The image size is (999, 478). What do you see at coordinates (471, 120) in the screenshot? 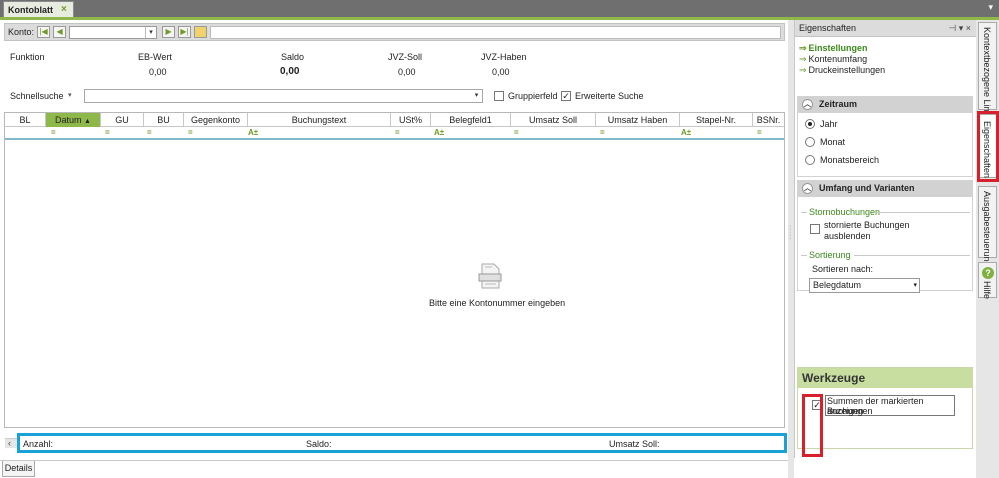
I see `column-header-belegfeld1: Belegfeld1` at bounding box center [471, 120].